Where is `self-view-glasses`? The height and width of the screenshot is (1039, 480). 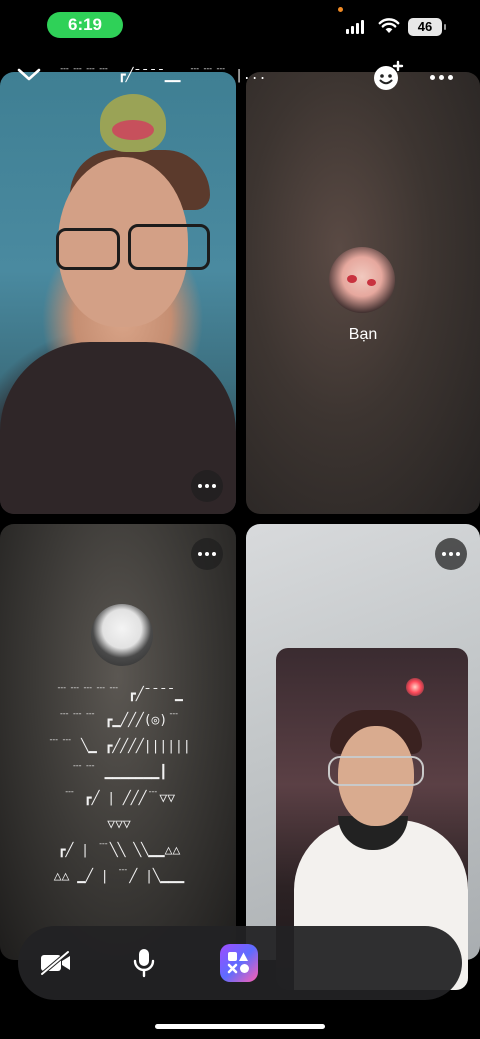 self-view-glasses is located at coordinates (376, 771).